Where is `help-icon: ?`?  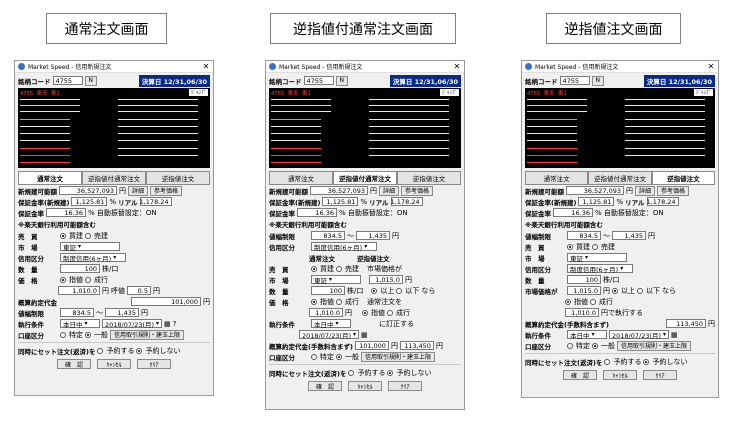 help-icon: ? is located at coordinates (175, 324).